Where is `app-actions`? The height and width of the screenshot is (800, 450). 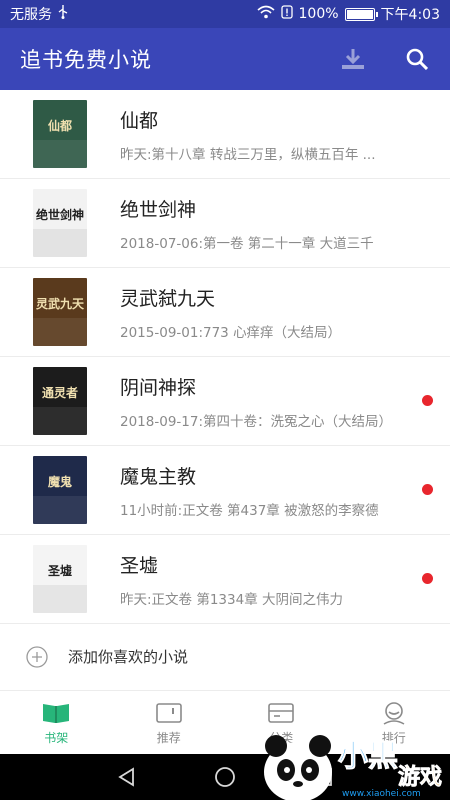 app-actions is located at coordinates (385, 59).